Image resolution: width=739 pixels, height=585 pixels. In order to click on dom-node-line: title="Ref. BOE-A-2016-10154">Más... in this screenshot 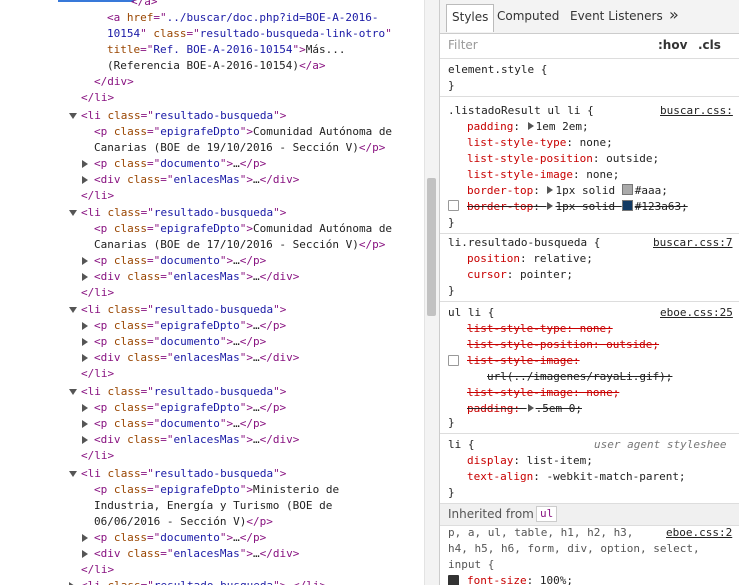, I will do `click(226, 50)`.